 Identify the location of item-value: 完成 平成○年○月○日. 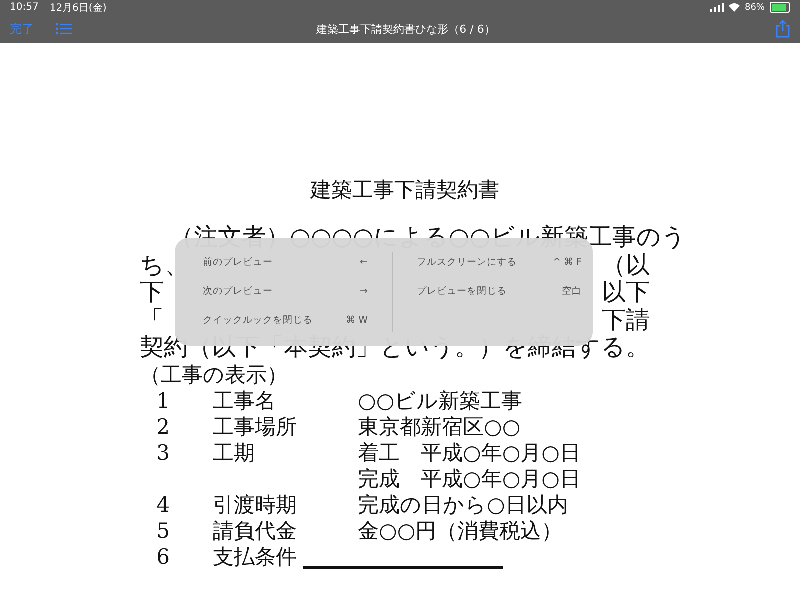
(469, 479).